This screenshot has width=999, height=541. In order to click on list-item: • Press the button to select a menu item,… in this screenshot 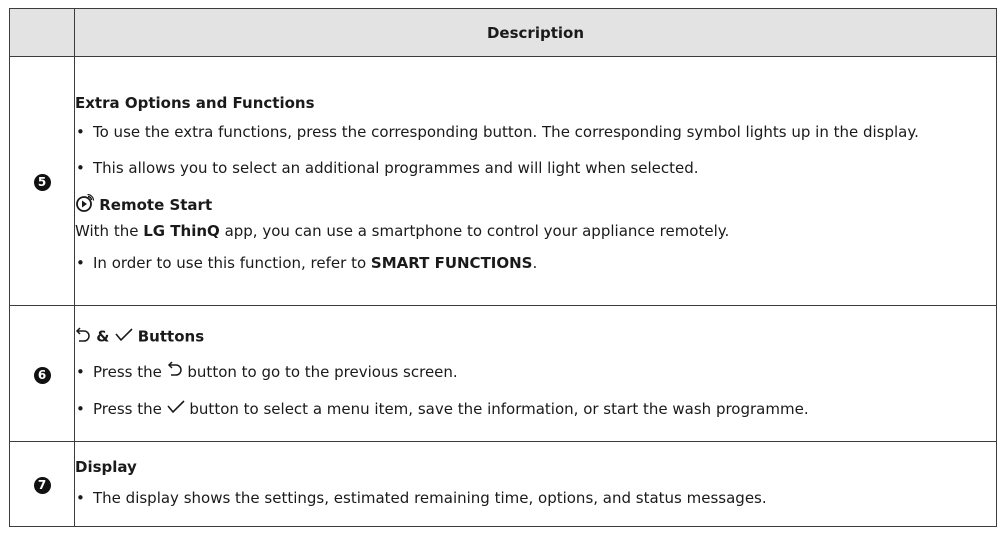, I will do `click(535, 409)`.